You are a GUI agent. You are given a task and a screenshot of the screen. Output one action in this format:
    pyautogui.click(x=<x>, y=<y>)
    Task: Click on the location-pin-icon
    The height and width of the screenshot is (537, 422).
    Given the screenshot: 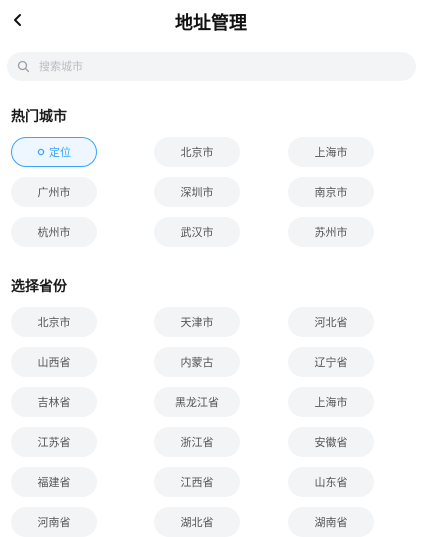 What is the action you would take?
    pyautogui.click(x=41, y=152)
    